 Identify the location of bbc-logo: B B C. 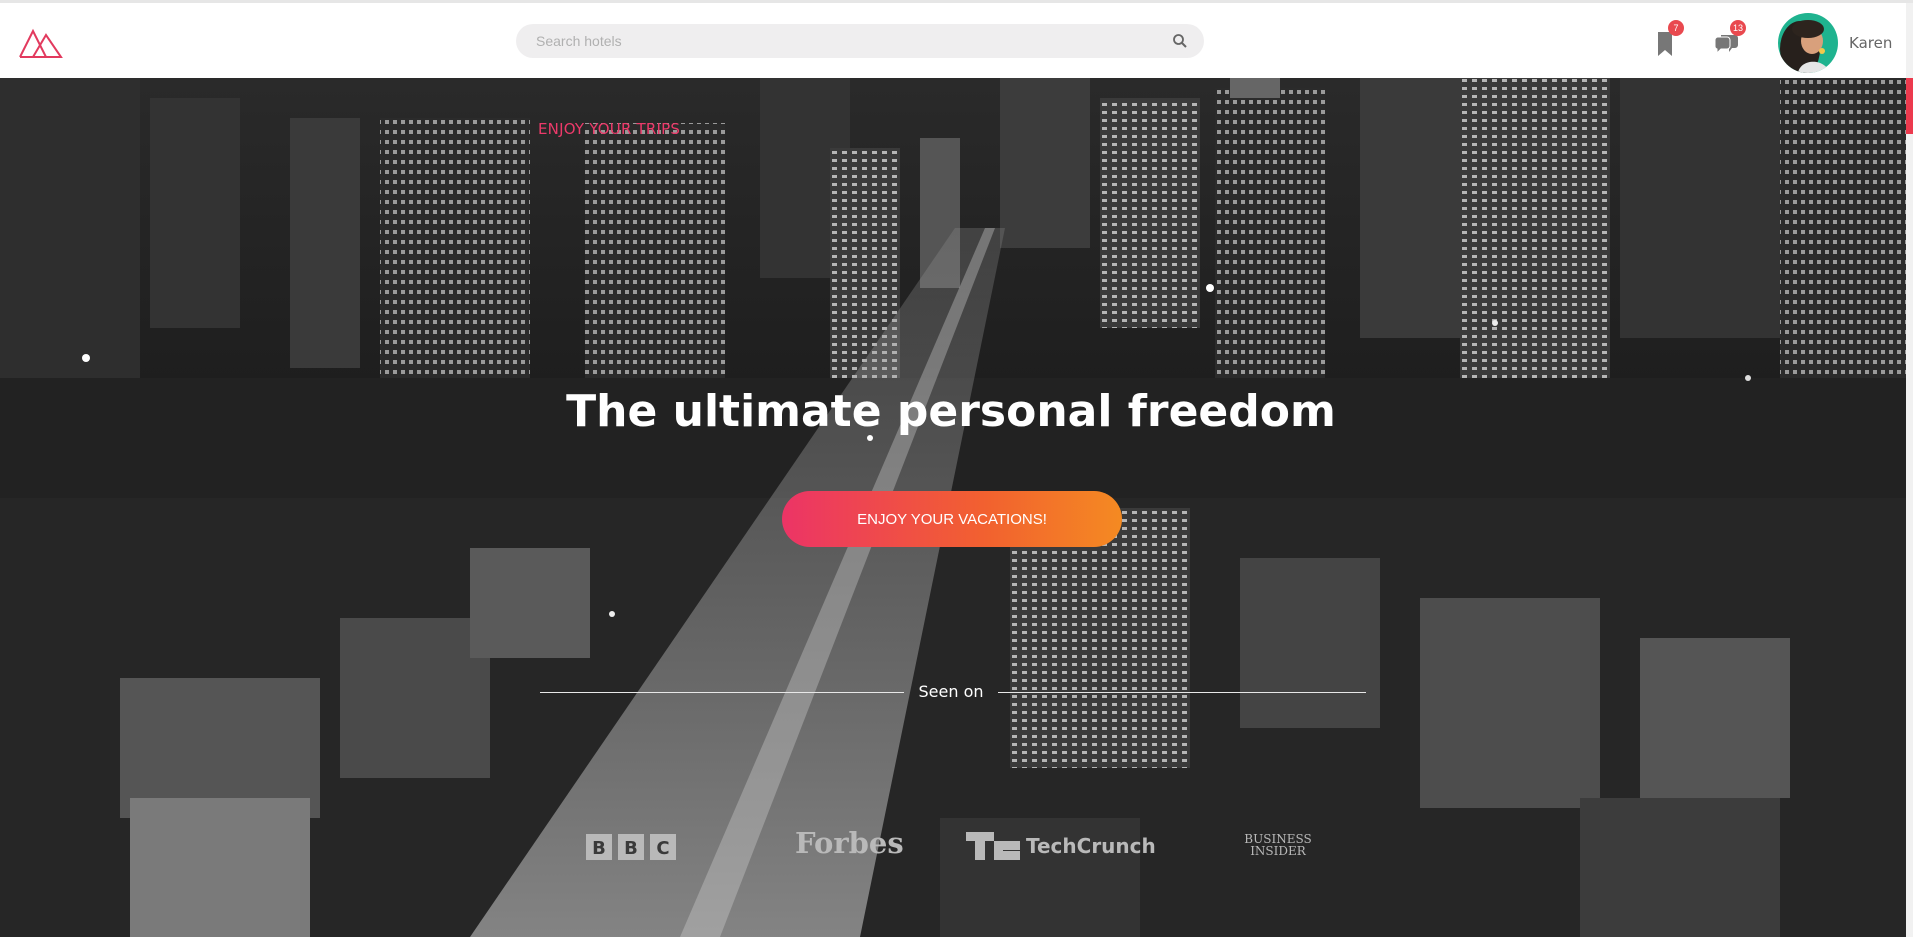
(631, 847).